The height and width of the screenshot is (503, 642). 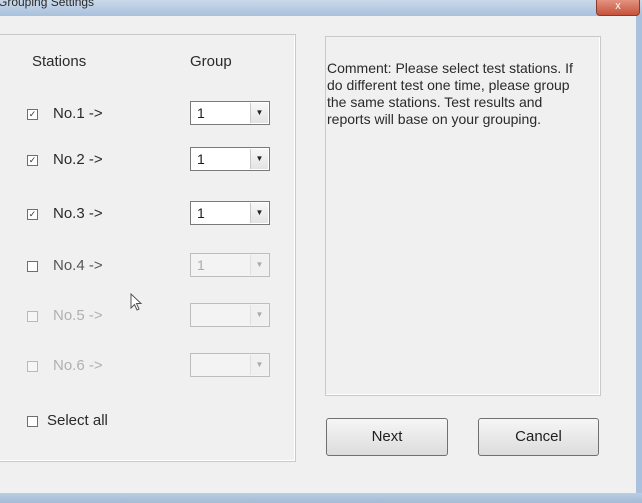 I want to click on station-6-checkbox, so click(x=32, y=366).